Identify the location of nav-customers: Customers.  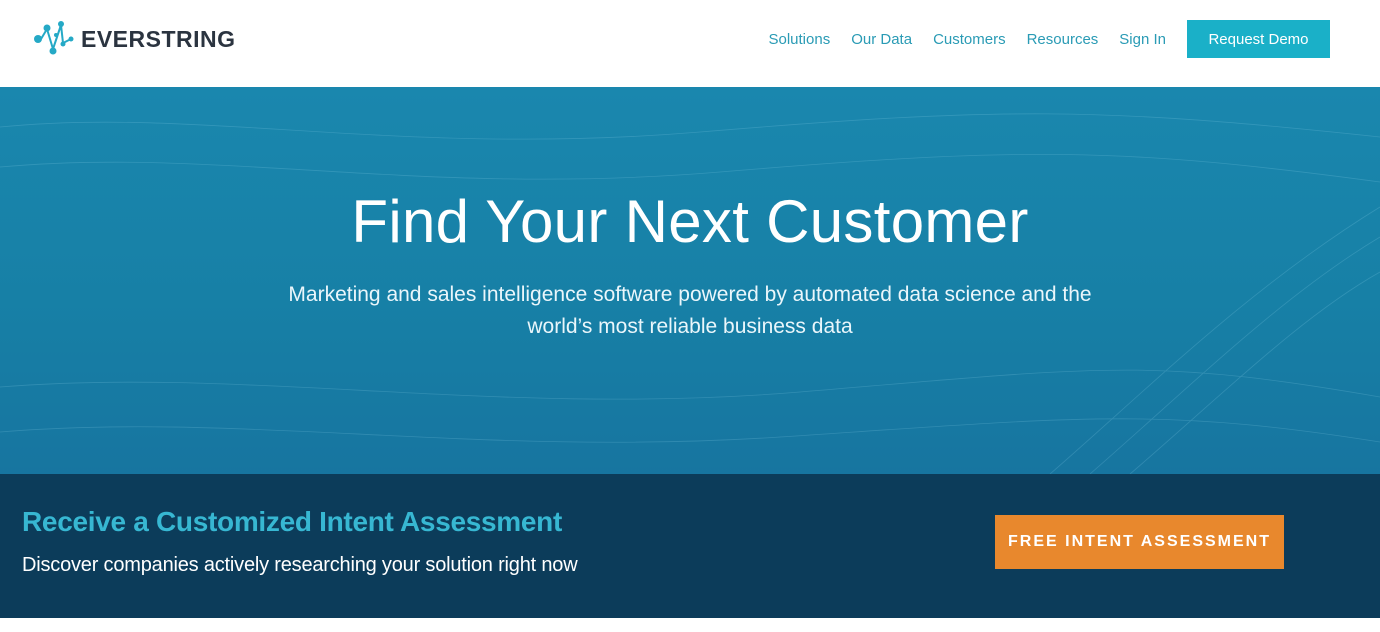
(969, 39).